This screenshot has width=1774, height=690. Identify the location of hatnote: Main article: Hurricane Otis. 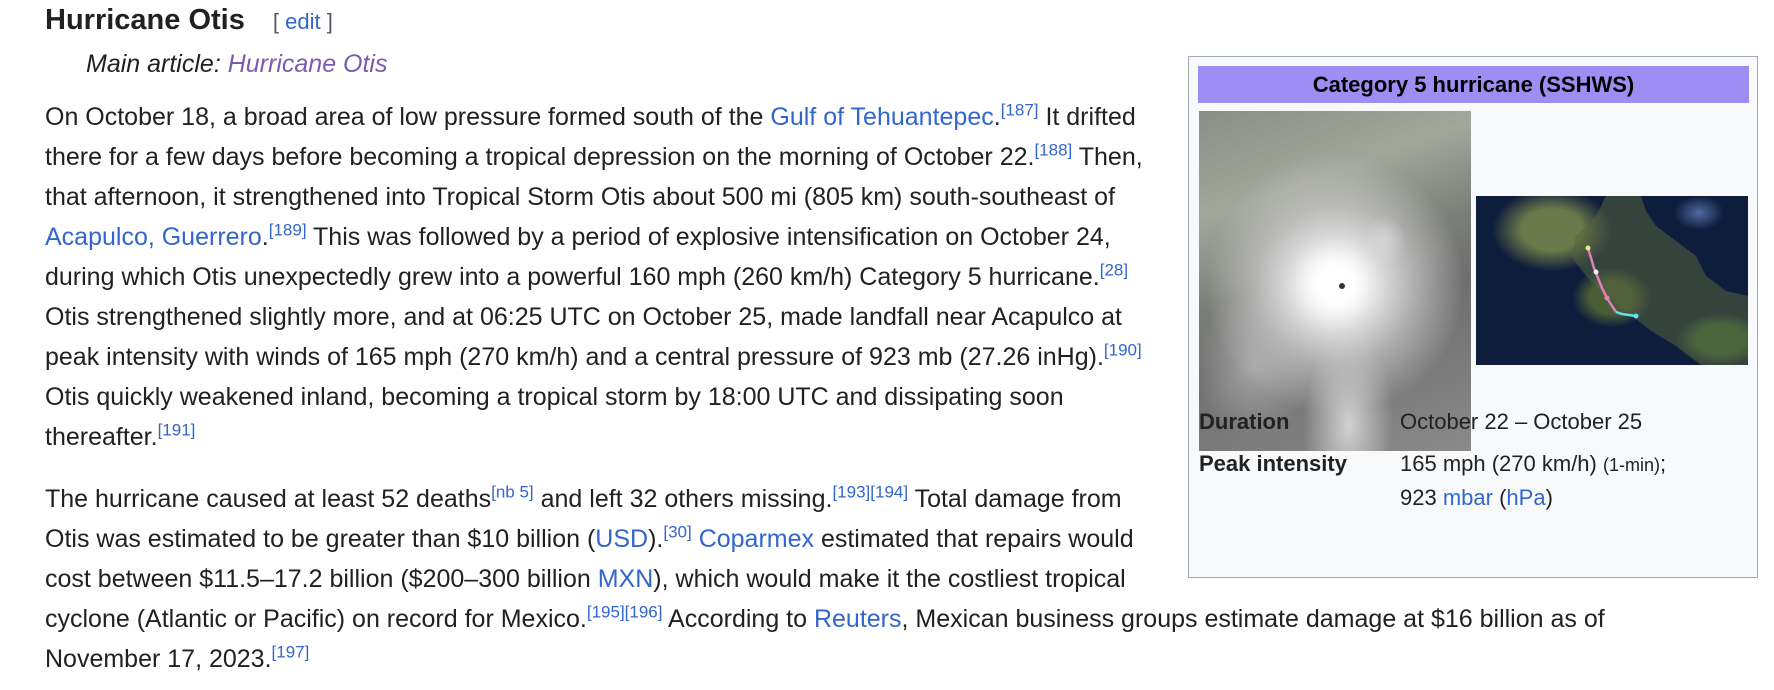
(237, 64).